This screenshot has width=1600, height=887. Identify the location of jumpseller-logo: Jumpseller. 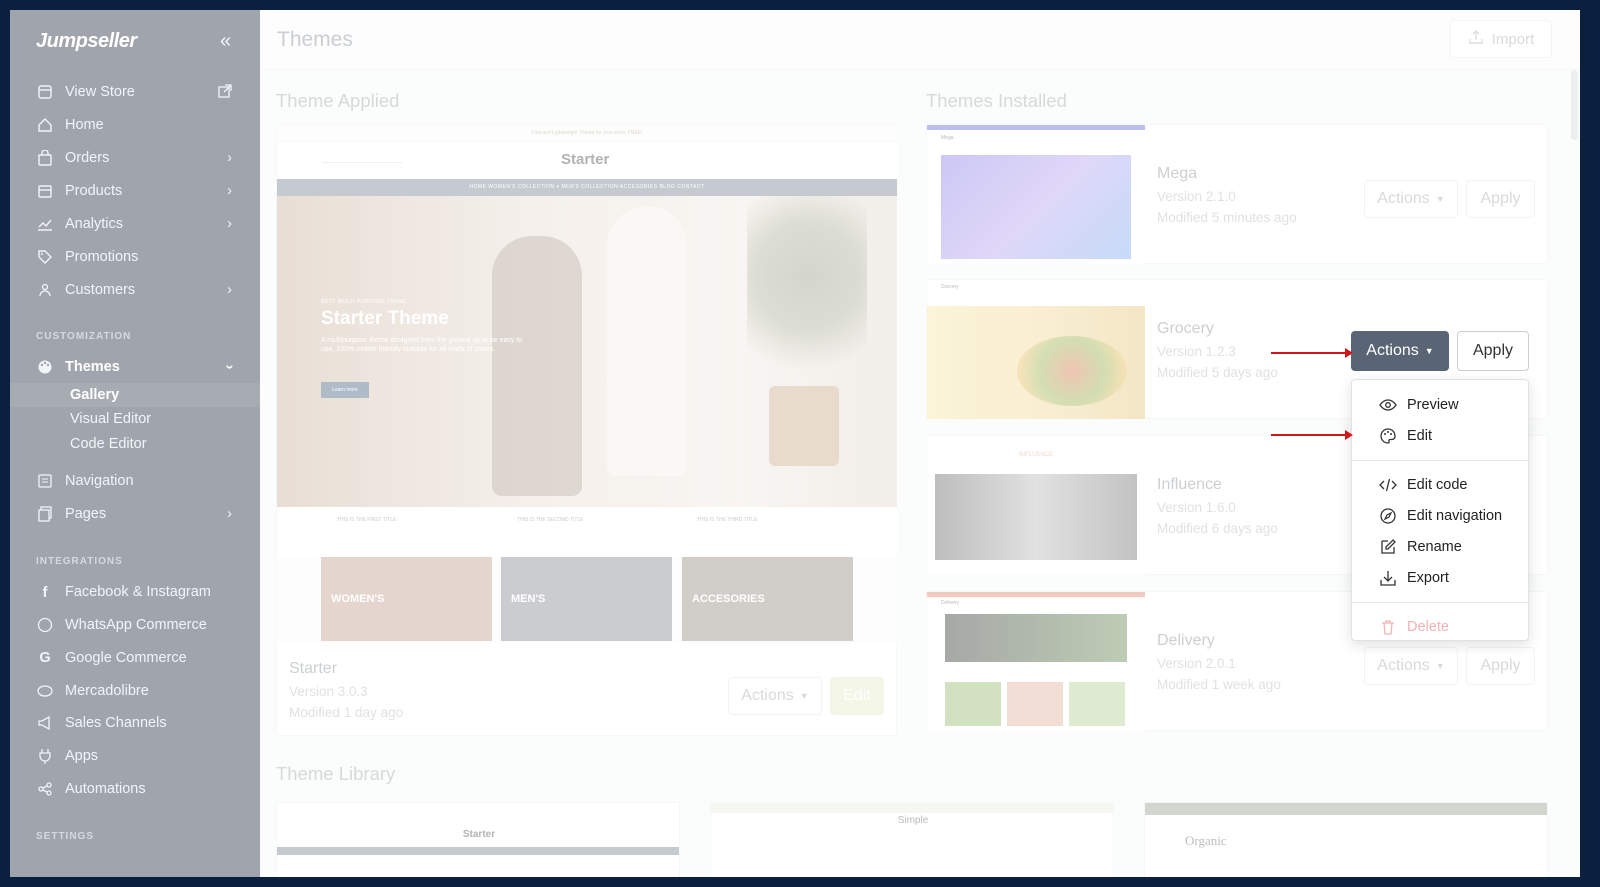
(86, 41).